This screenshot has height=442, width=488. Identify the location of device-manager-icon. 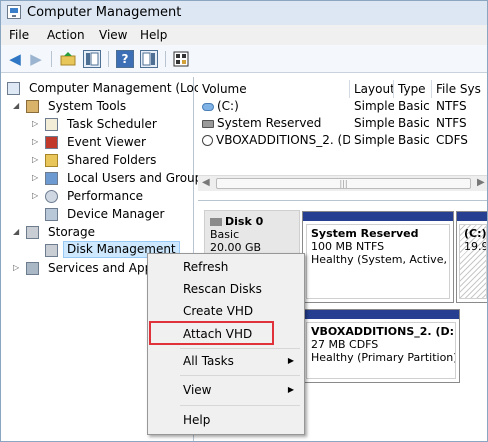
(51, 214).